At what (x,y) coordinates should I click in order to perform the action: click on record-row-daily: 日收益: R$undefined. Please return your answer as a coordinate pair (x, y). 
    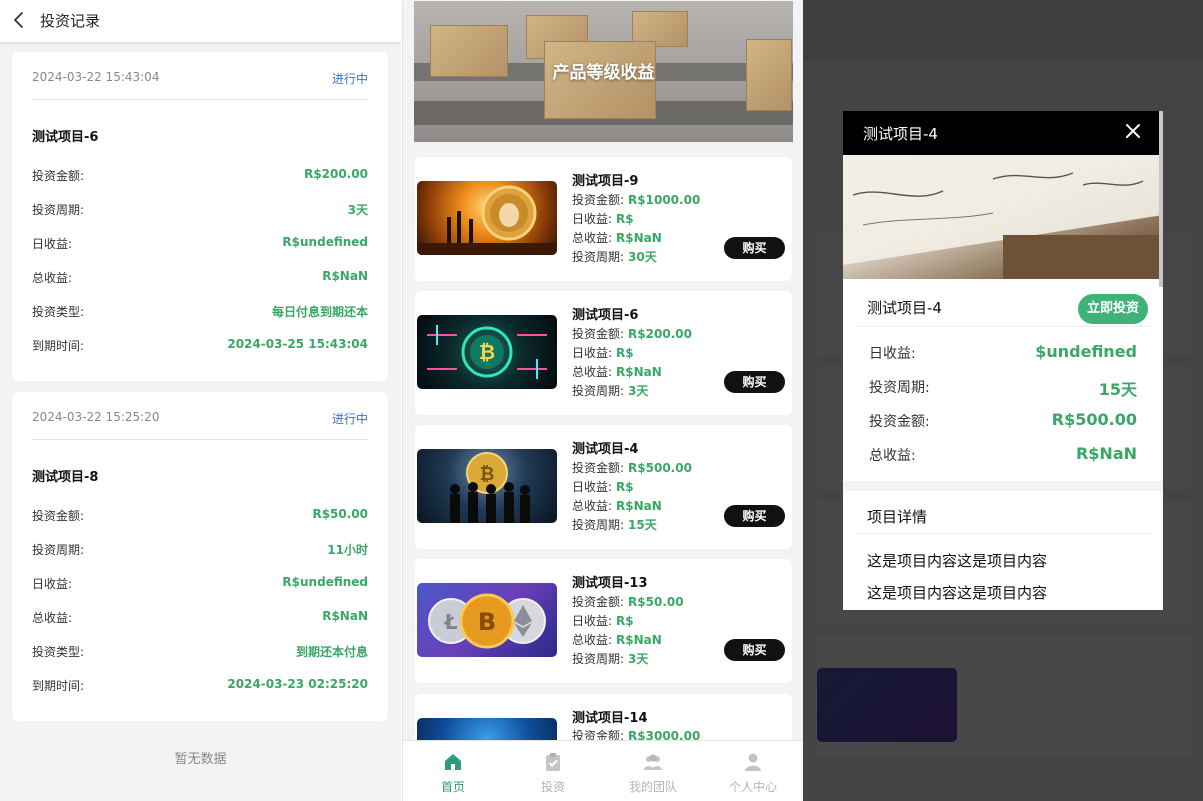
    Looking at the image, I should click on (200, 584).